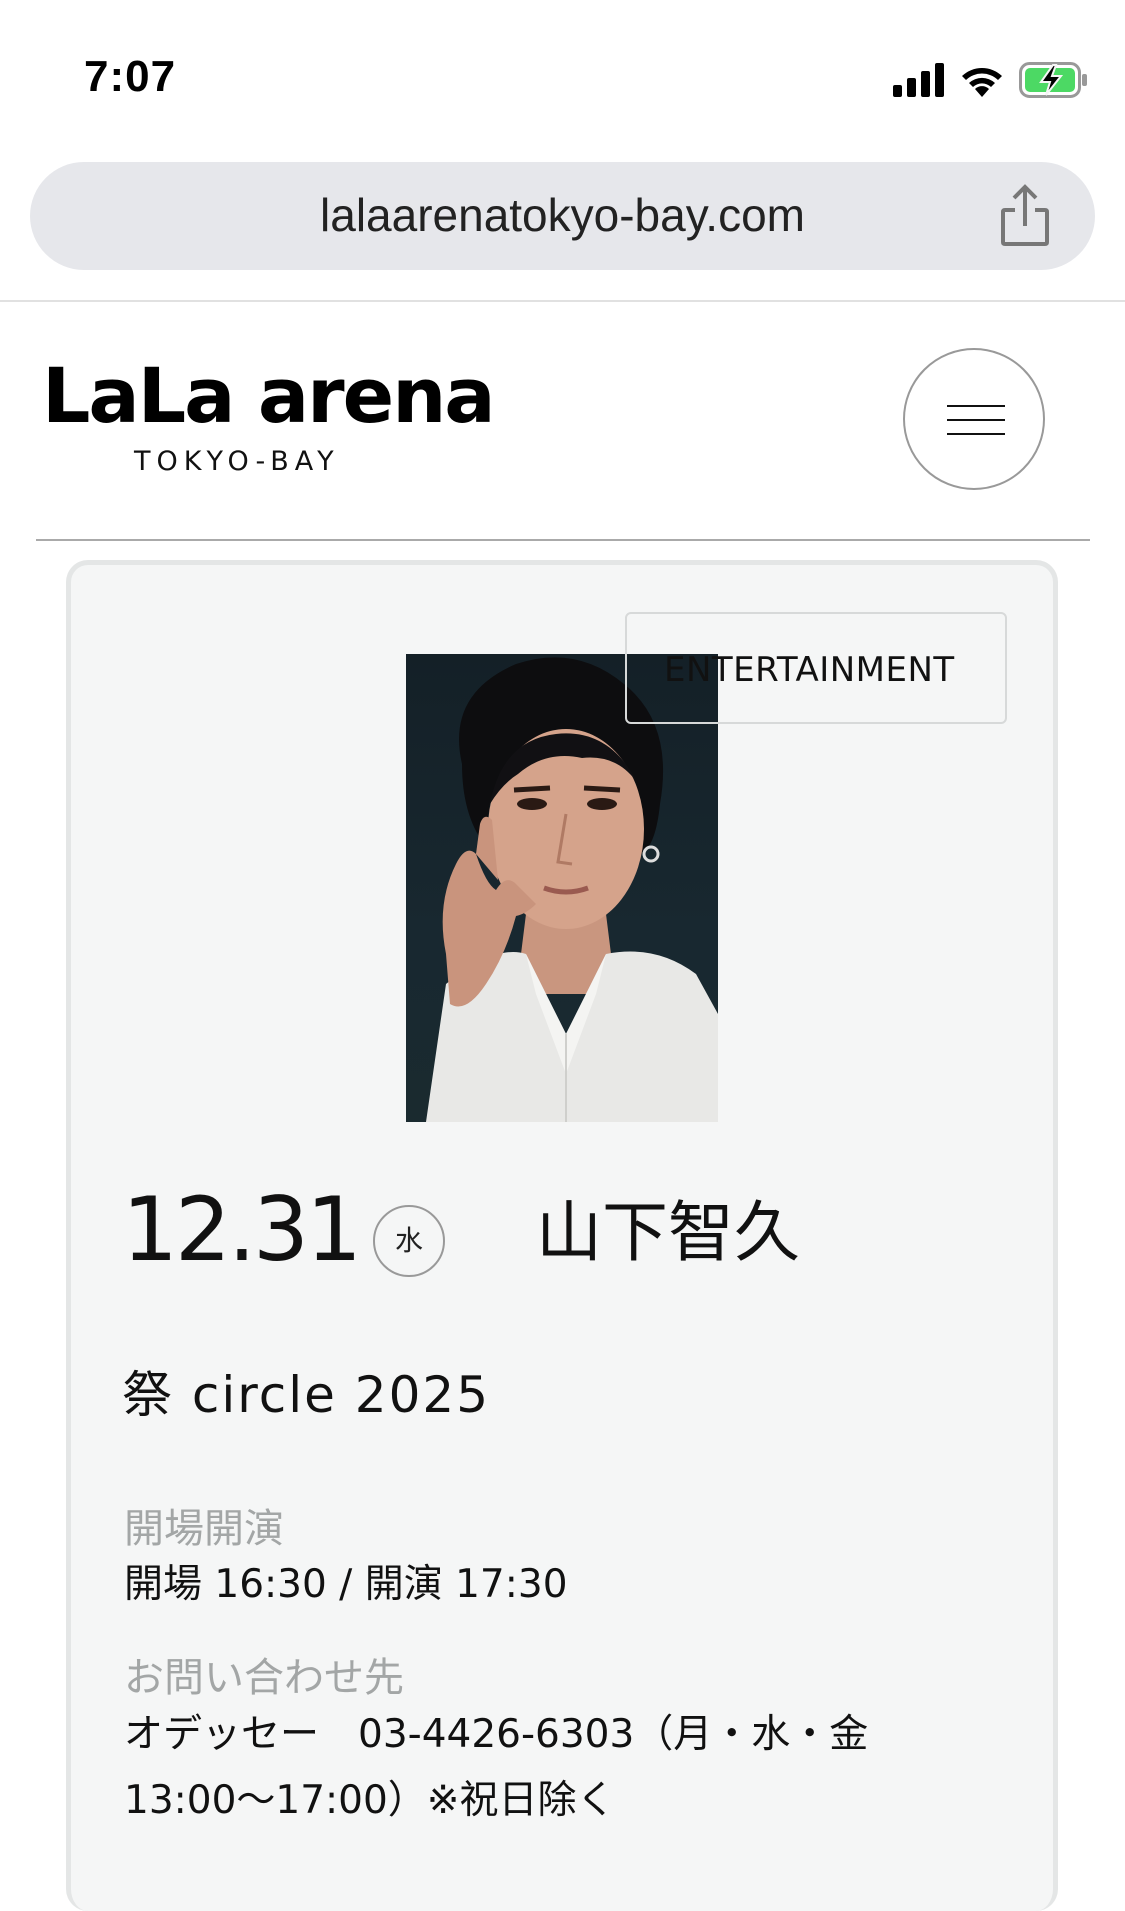 This screenshot has width=1125, height=1911. What do you see at coordinates (306, 1395) in the screenshot?
I see `event-title: 祭 circle 2025` at bounding box center [306, 1395].